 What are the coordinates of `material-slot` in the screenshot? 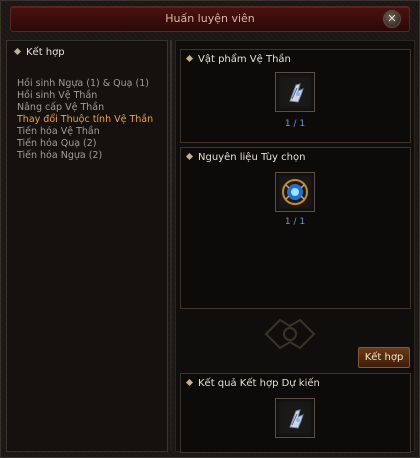 It's located at (295, 192).